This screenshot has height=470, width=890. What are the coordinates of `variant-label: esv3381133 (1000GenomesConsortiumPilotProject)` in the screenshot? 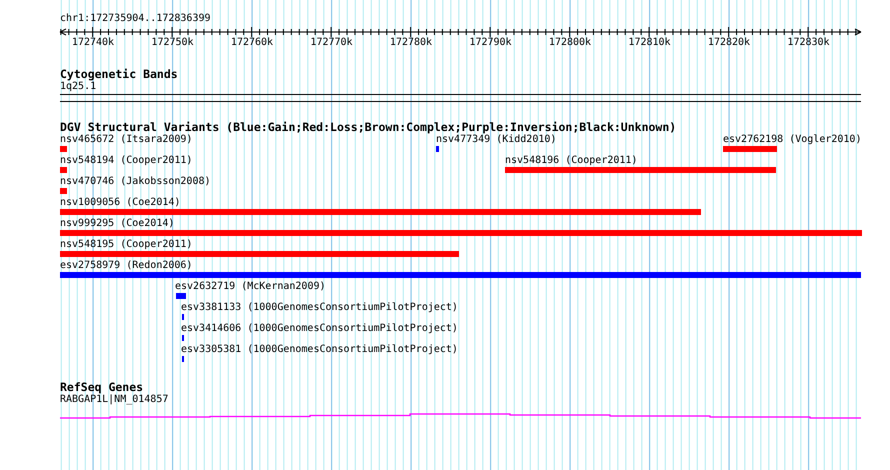 It's located at (319, 308).